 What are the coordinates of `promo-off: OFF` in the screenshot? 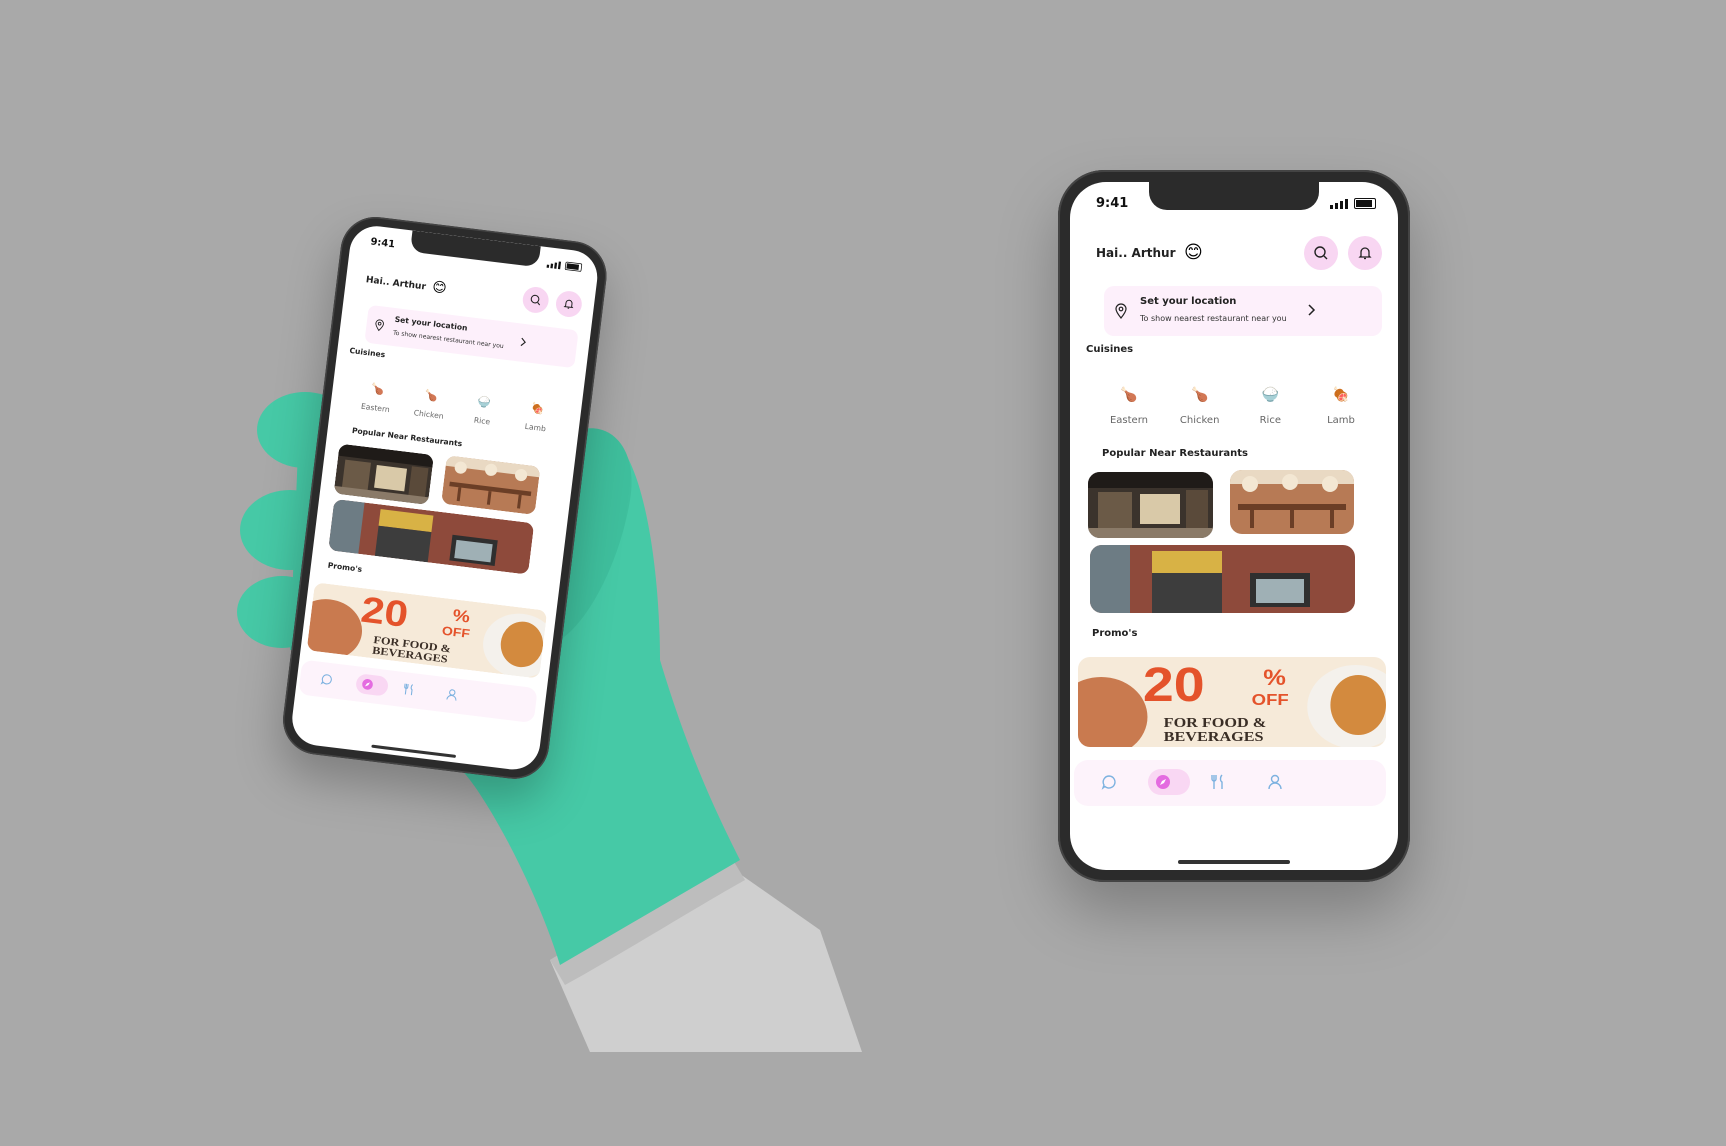 It's located at (1270, 699).